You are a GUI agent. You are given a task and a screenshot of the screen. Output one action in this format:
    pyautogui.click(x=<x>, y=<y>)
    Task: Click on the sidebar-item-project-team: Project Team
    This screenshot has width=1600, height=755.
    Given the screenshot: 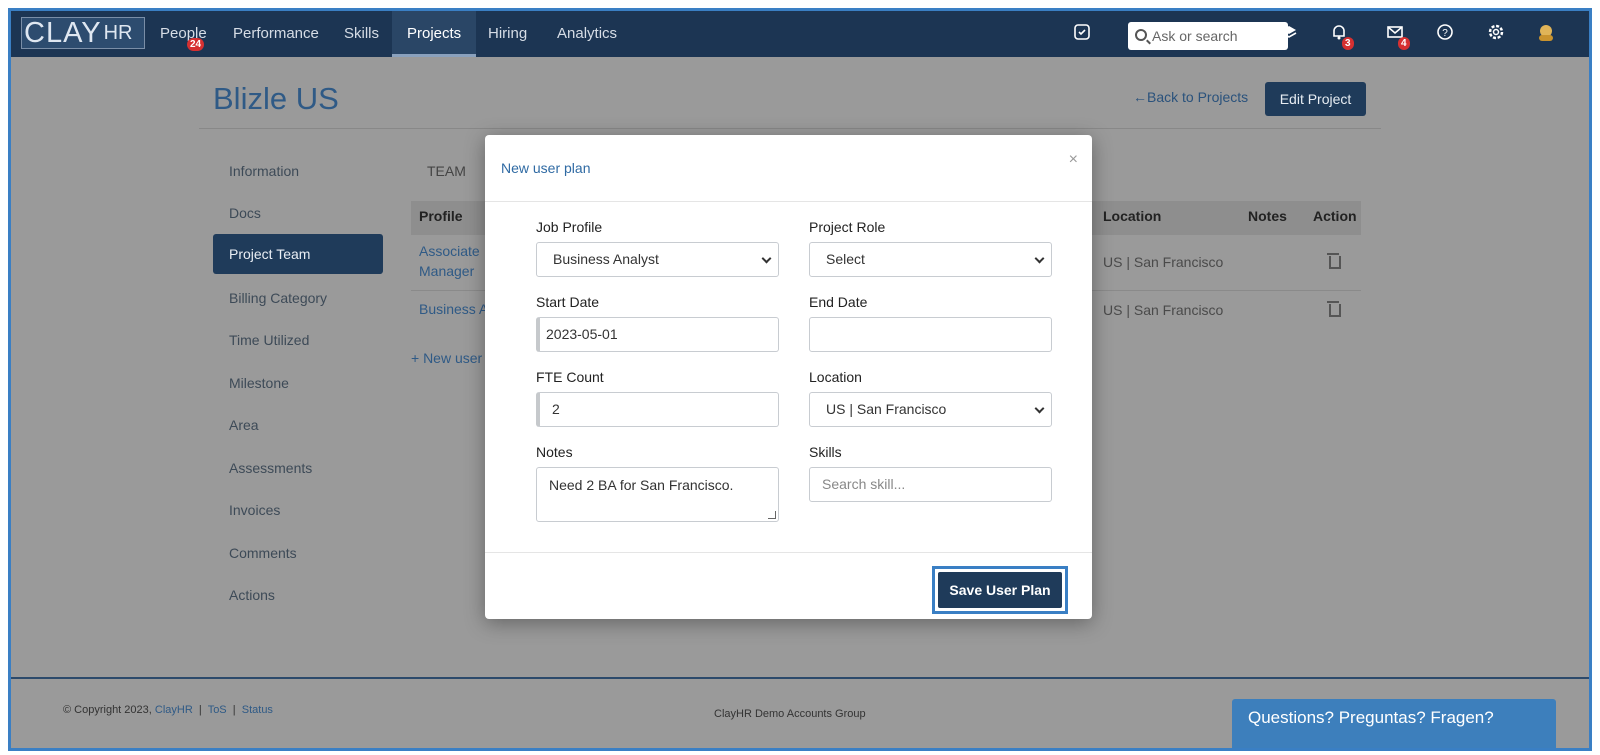 What is the action you would take?
    pyautogui.click(x=298, y=254)
    